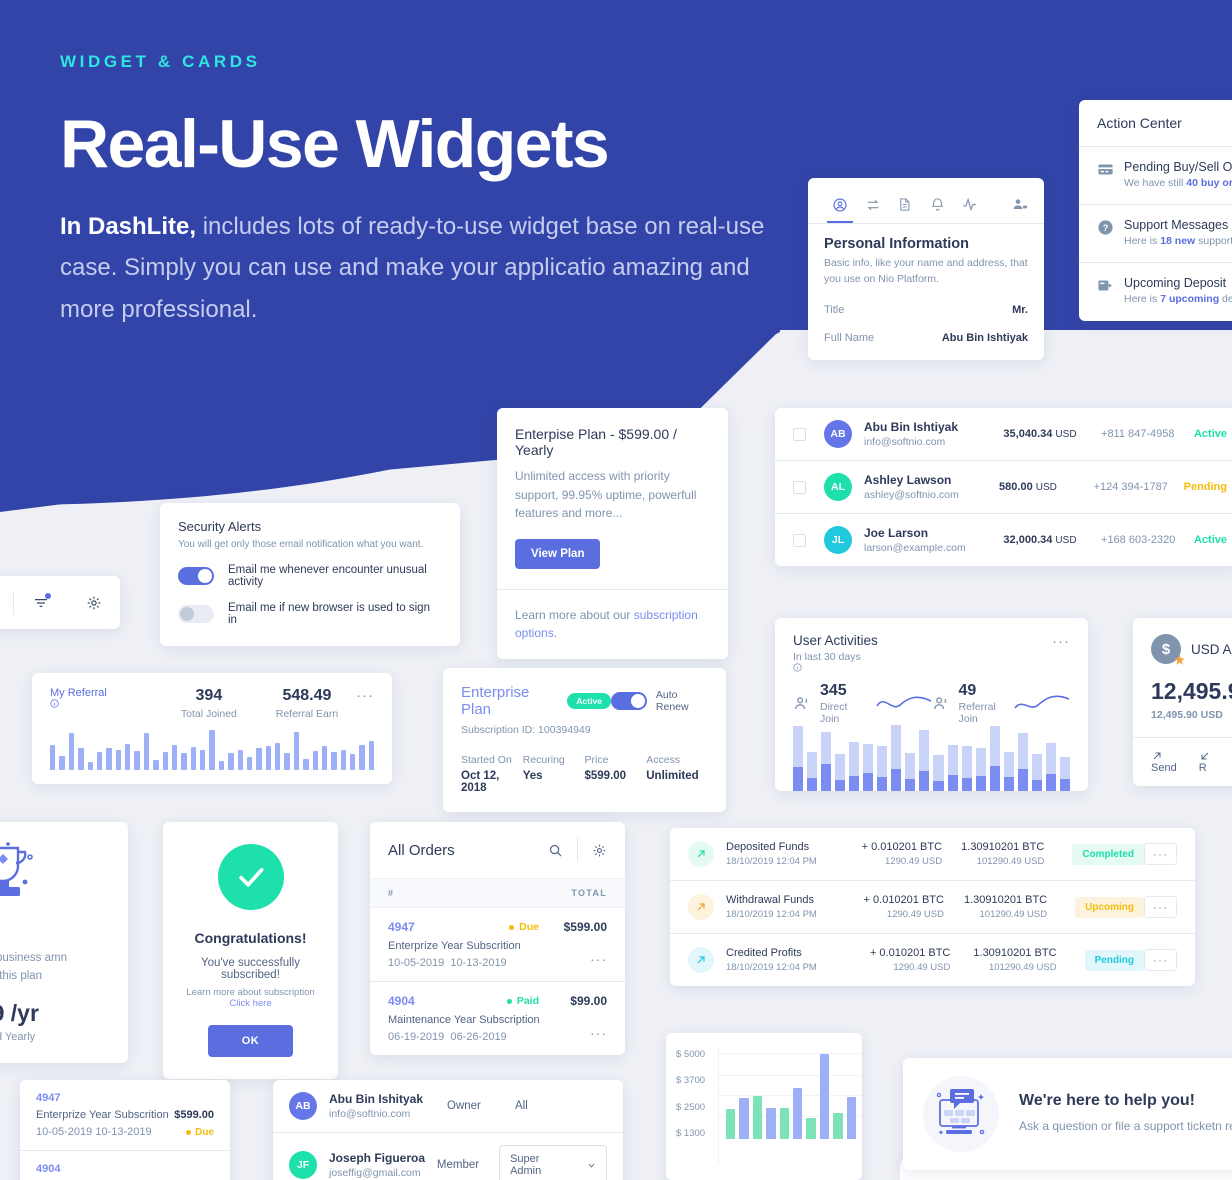  What do you see at coordinates (811, 1128) in the screenshot?
I see `chart-bar` at bounding box center [811, 1128].